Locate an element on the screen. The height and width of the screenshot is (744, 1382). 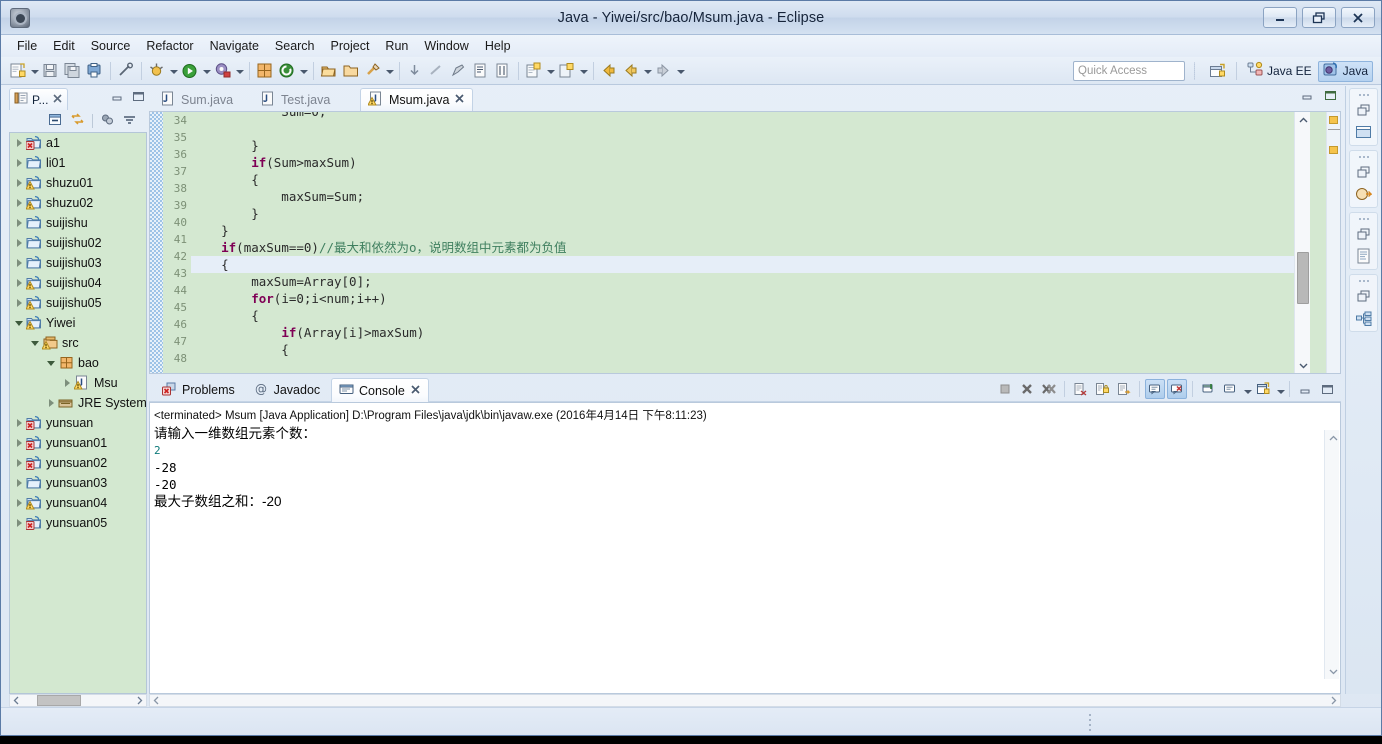
bottom-tab-console: Console is located at coordinates (380, 390).